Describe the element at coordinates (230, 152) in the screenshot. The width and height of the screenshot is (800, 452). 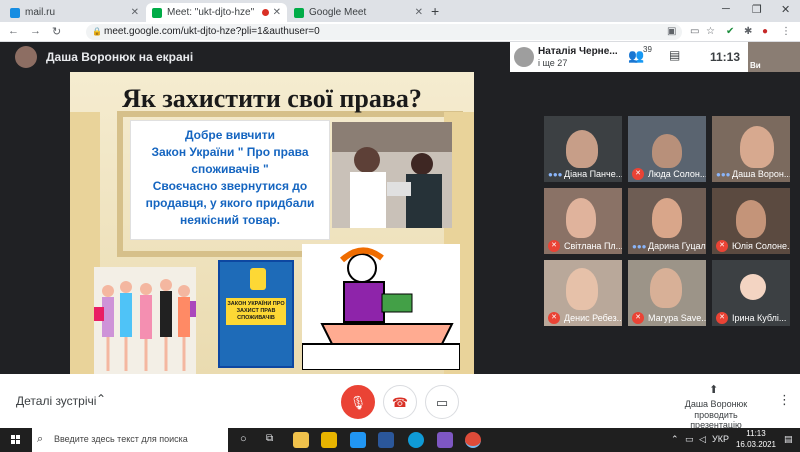
I see `slide-text-line: Закон України " Про права` at that location.